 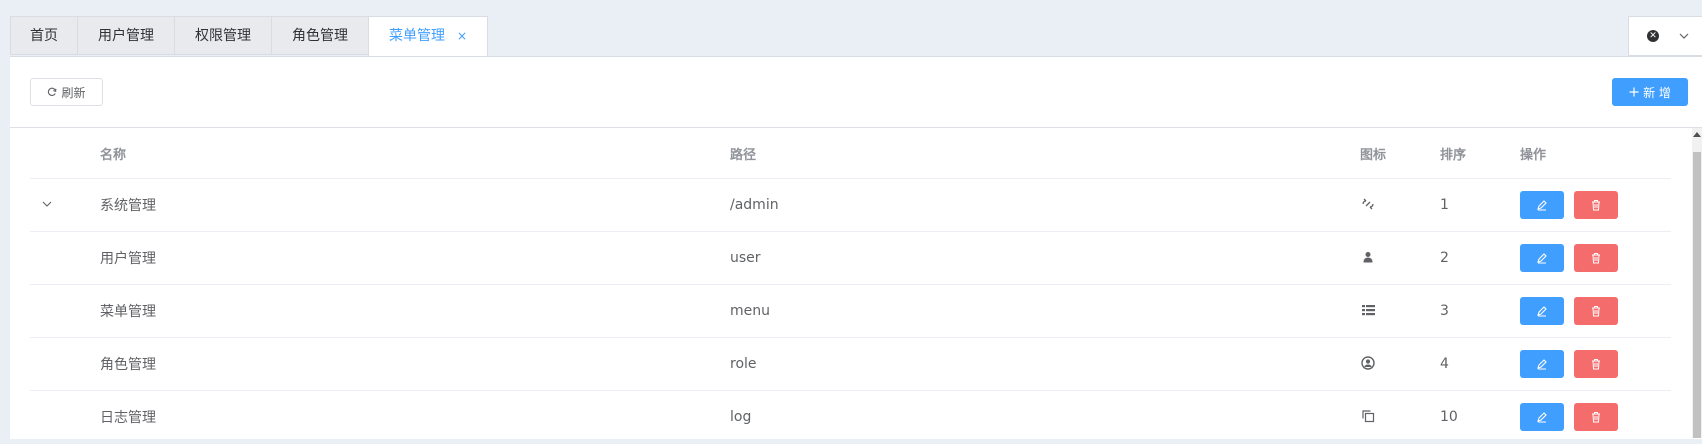 I want to click on row-name: 用户管理, so click(x=128, y=259).